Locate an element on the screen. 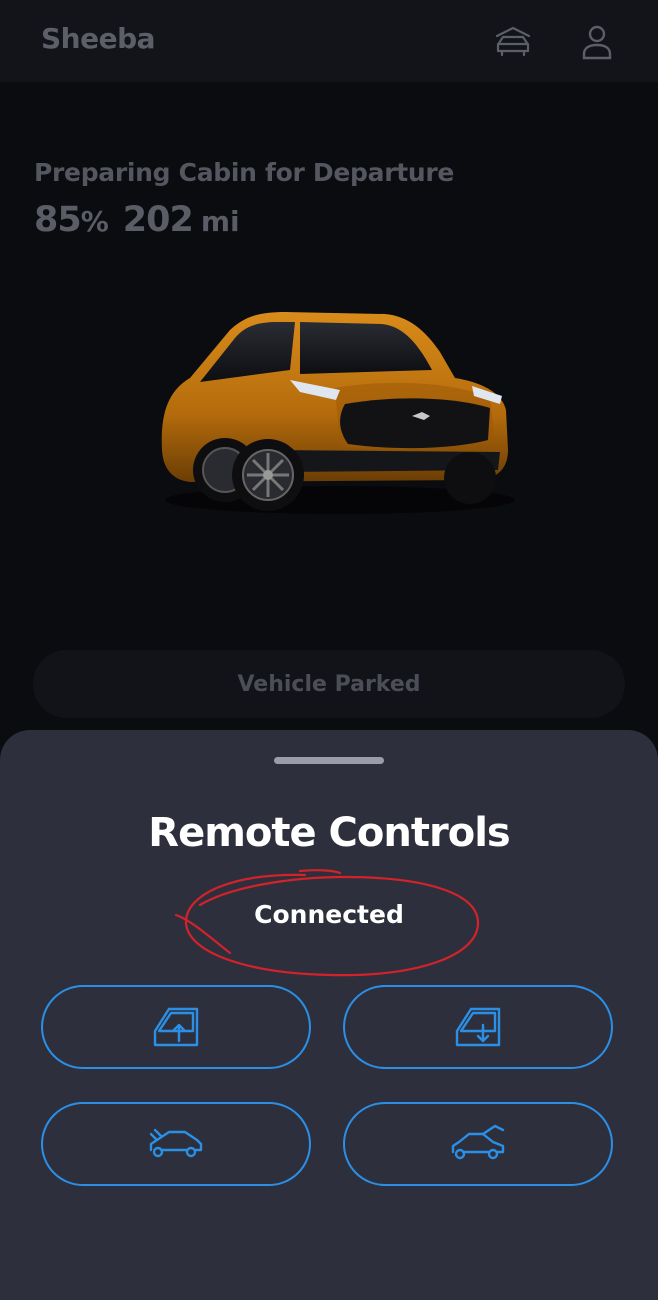 The image size is (658, 1300). app-header: Sheeba is located at coordinates (329, 41).